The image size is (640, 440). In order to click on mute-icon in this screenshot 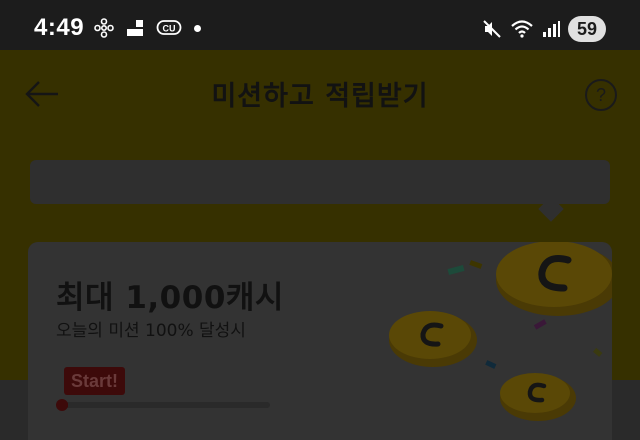, I will do `click(492, 29)`.